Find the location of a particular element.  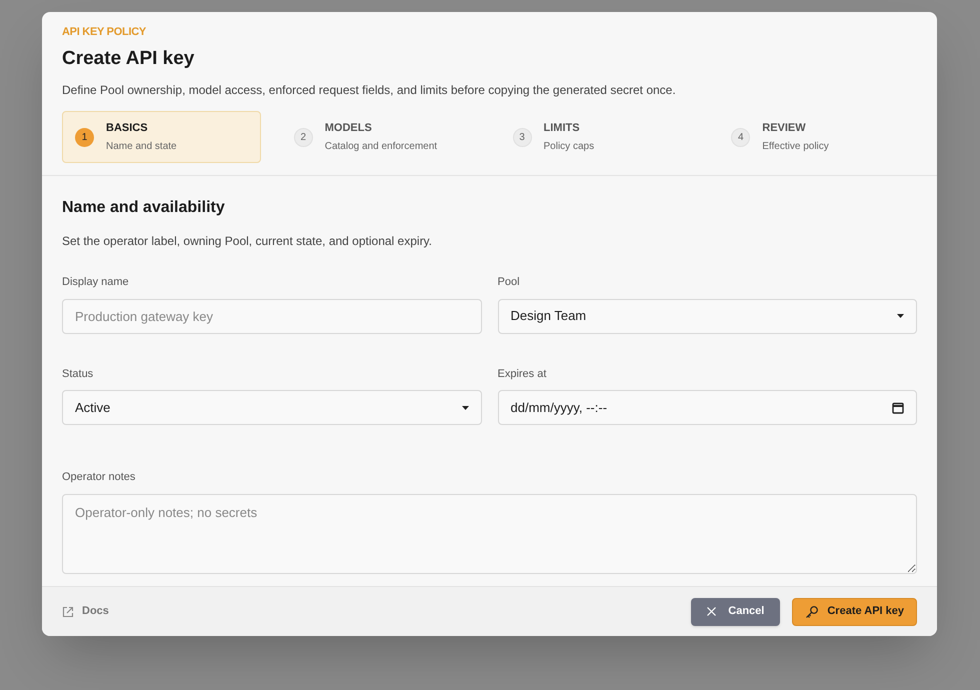

external-link-icon is located at coordinates (68, 612).